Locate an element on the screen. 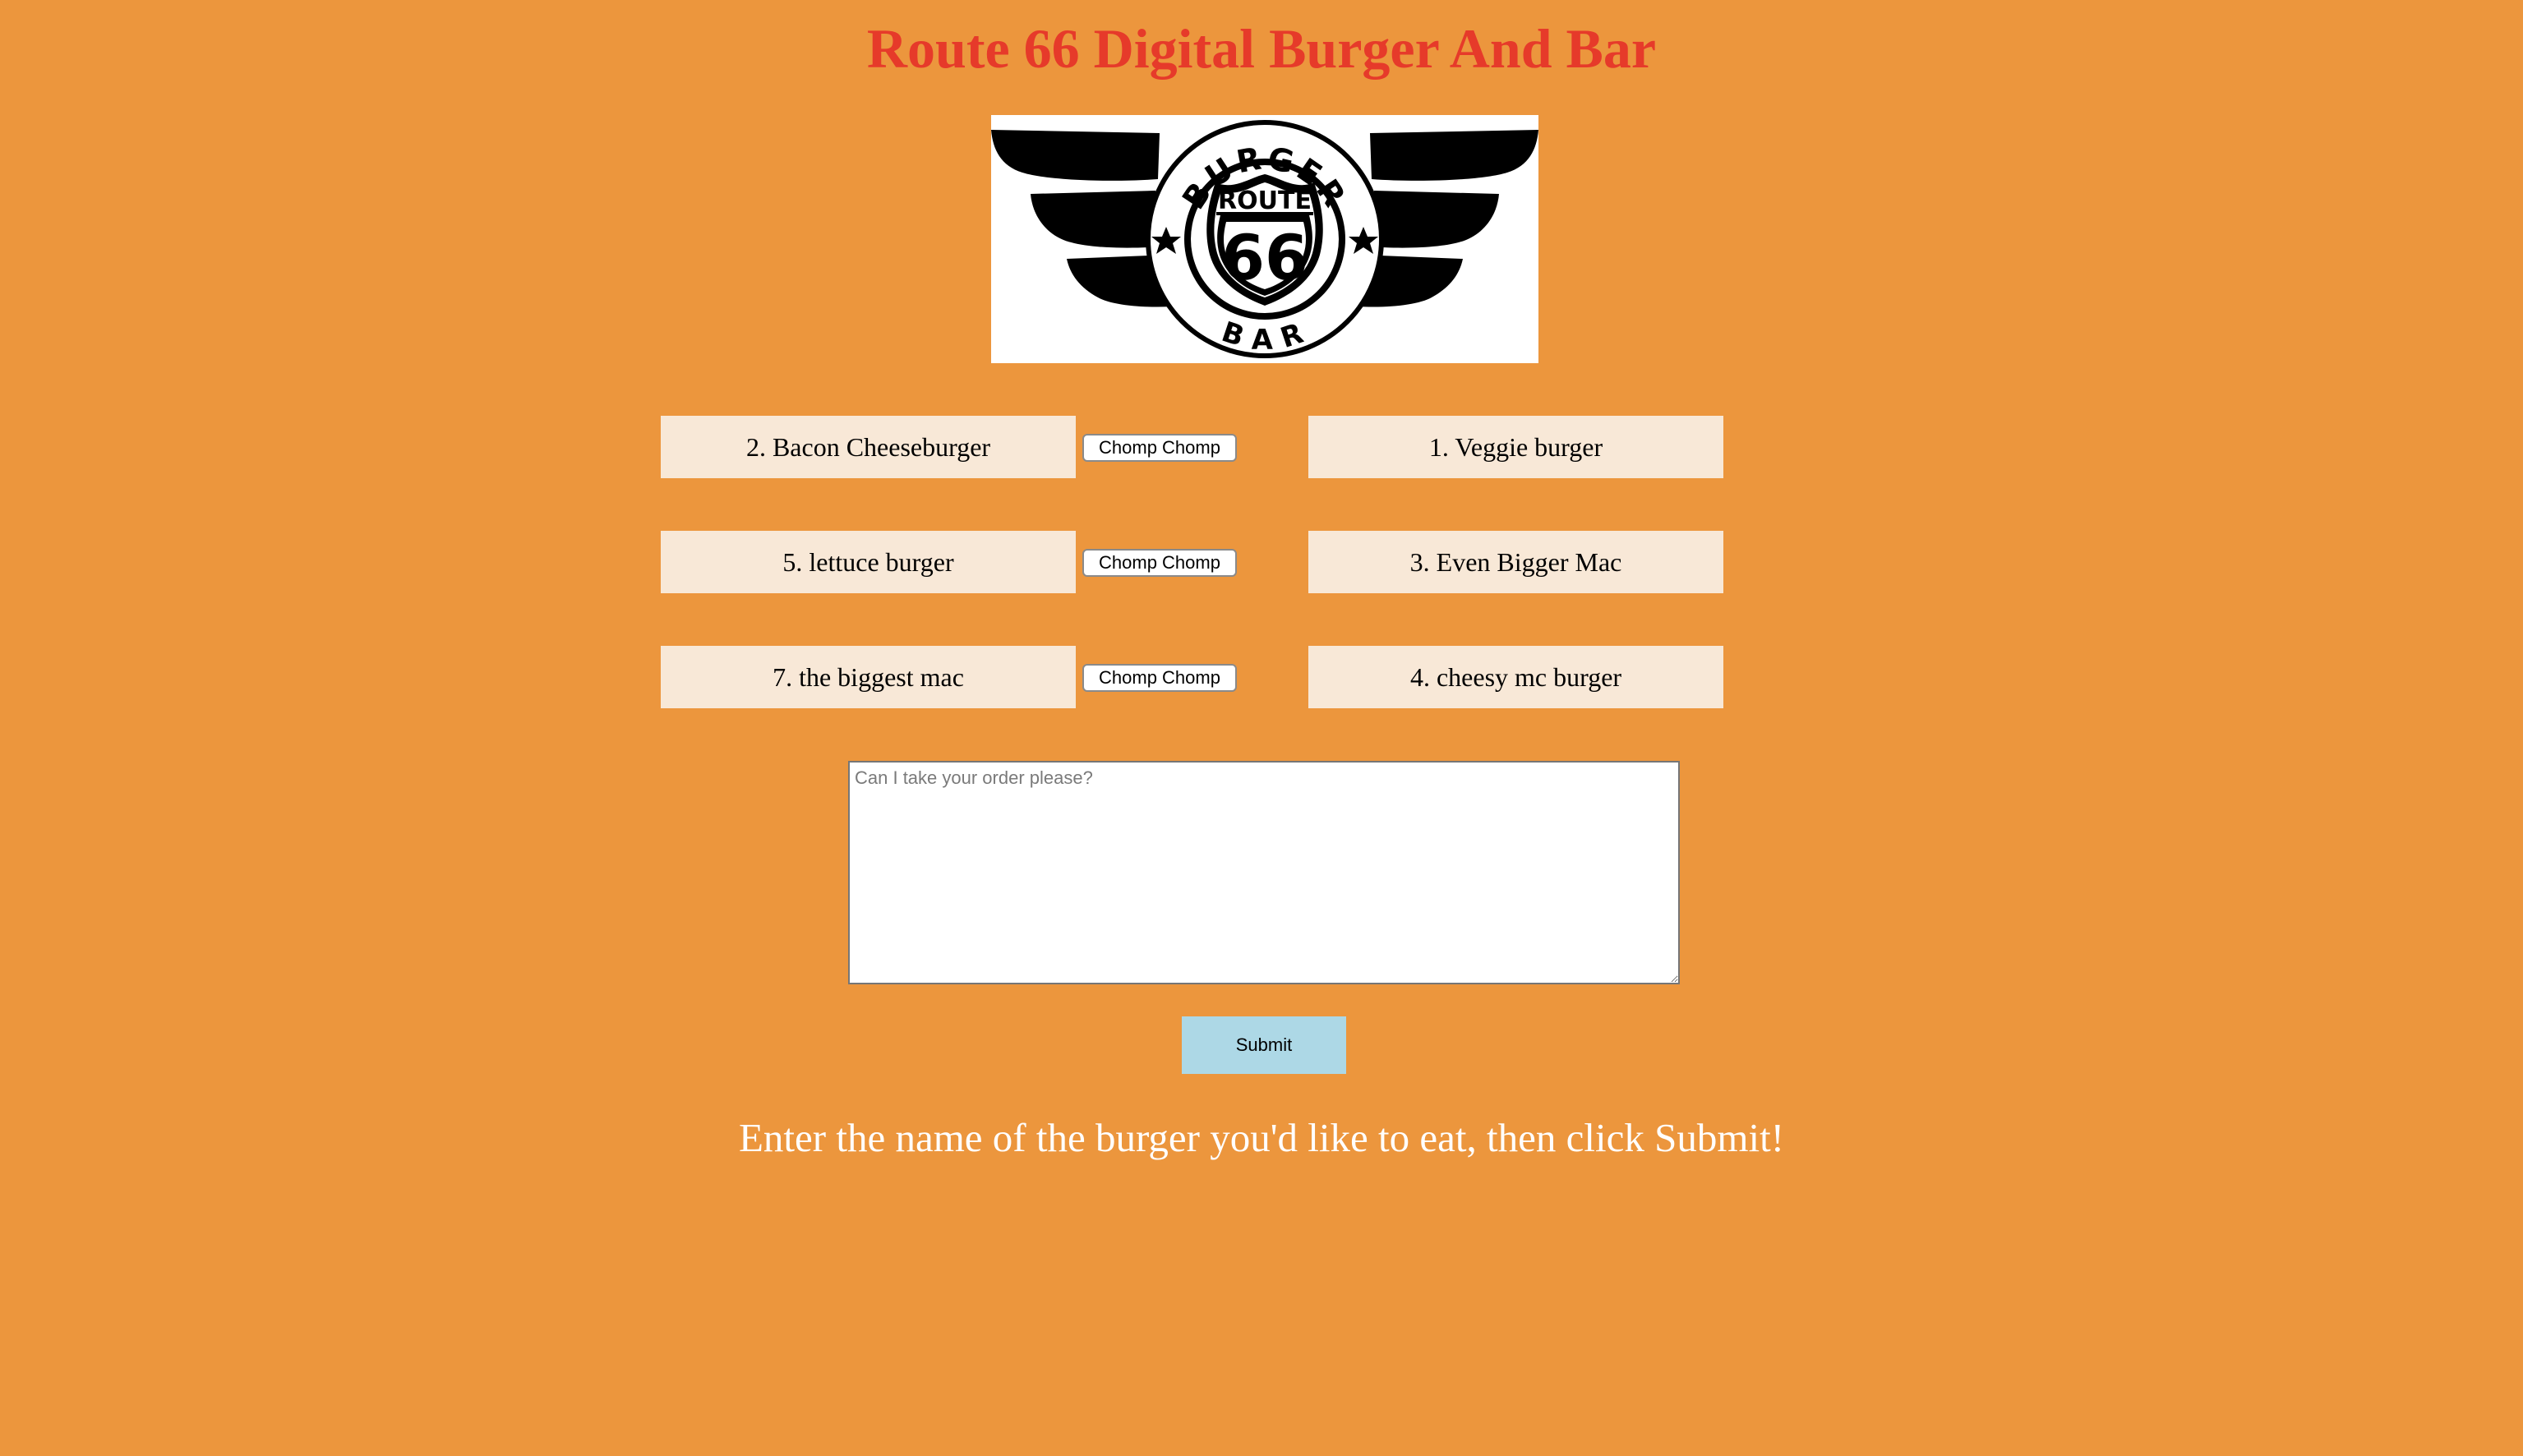  route66-logo-graphic: ROUTE 66 BURGER BAR is located at coordinates (1264, 239).